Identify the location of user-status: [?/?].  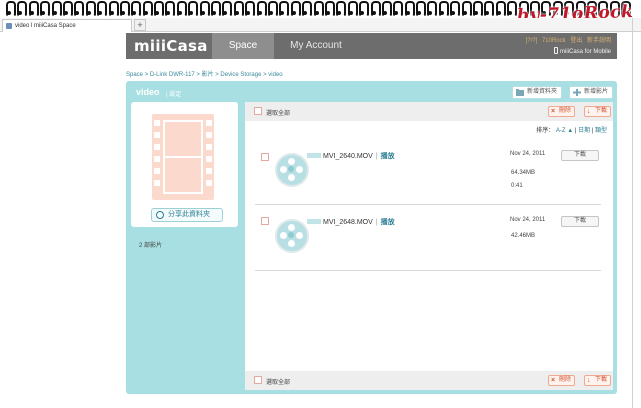
(531, 41).